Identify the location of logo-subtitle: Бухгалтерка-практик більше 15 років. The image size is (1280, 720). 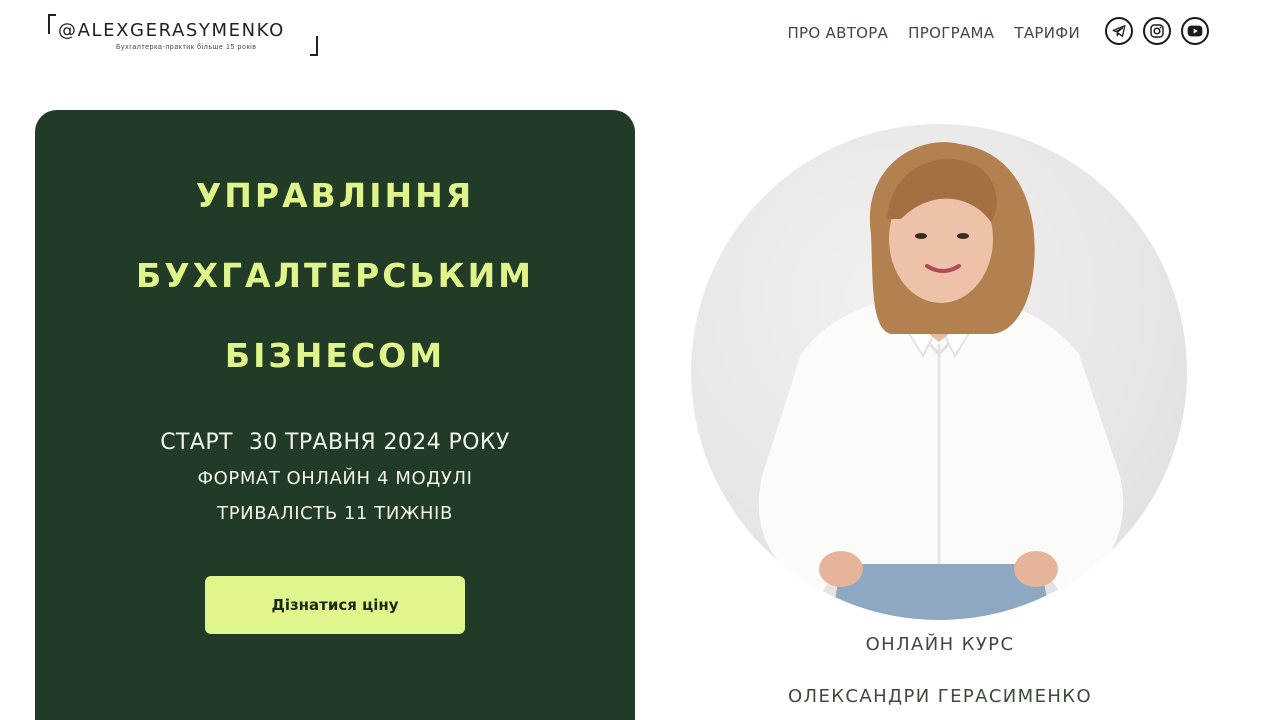
(186, 47).